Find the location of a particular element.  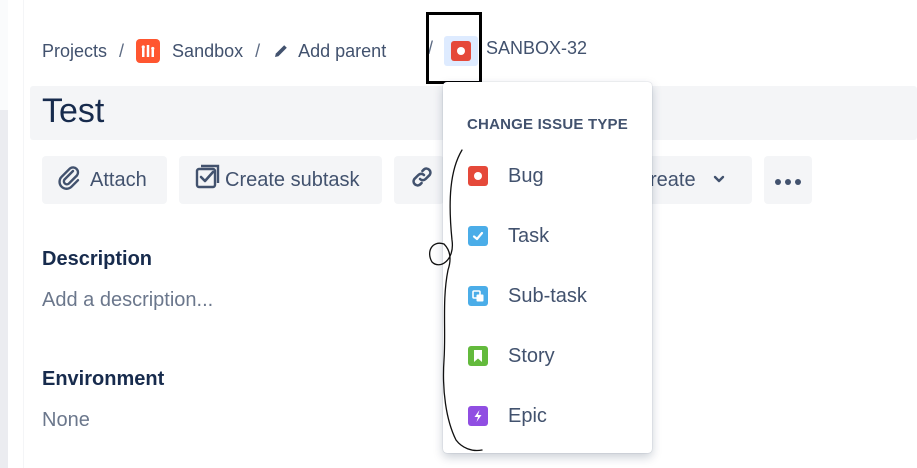

attach-button: Attach is located at coordinates (104, 180).